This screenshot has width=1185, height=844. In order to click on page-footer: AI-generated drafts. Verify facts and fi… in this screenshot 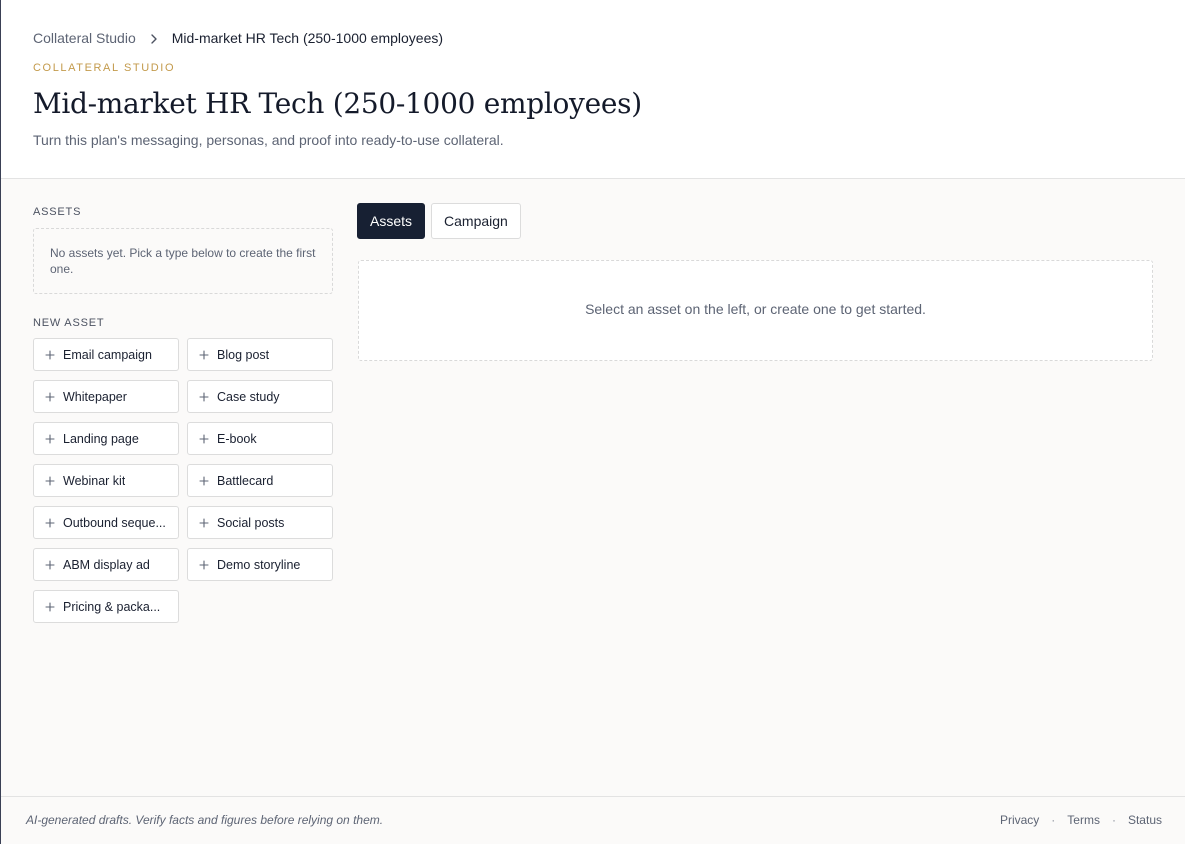, I will do `click(593, 820)`.